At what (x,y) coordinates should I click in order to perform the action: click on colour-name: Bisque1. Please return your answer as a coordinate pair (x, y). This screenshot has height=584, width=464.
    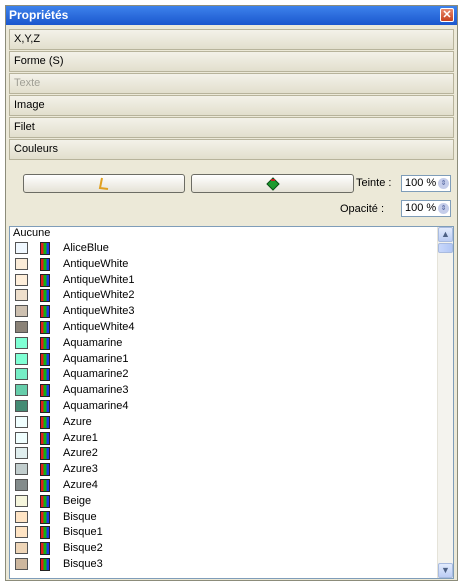
    Looking at the image, I should click on (83, 532).